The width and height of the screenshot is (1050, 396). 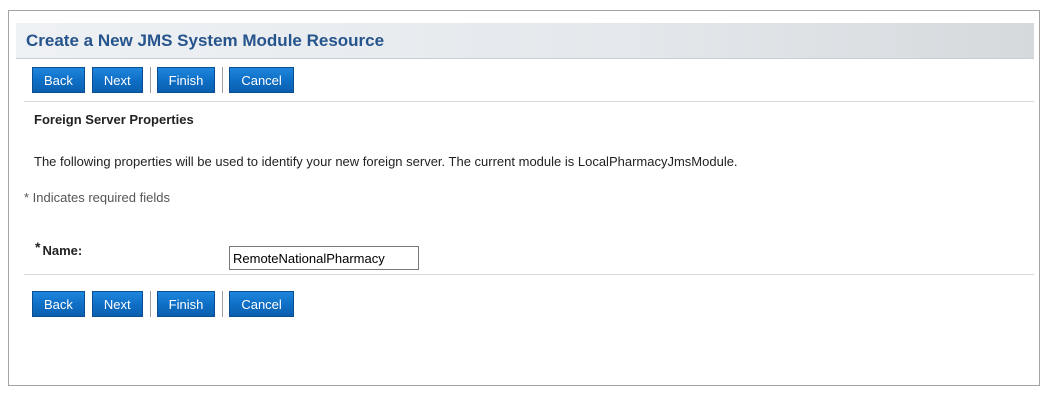 I want to click on top-button-bar: Back Next Finish Cancel, so click(x=525, y=80).